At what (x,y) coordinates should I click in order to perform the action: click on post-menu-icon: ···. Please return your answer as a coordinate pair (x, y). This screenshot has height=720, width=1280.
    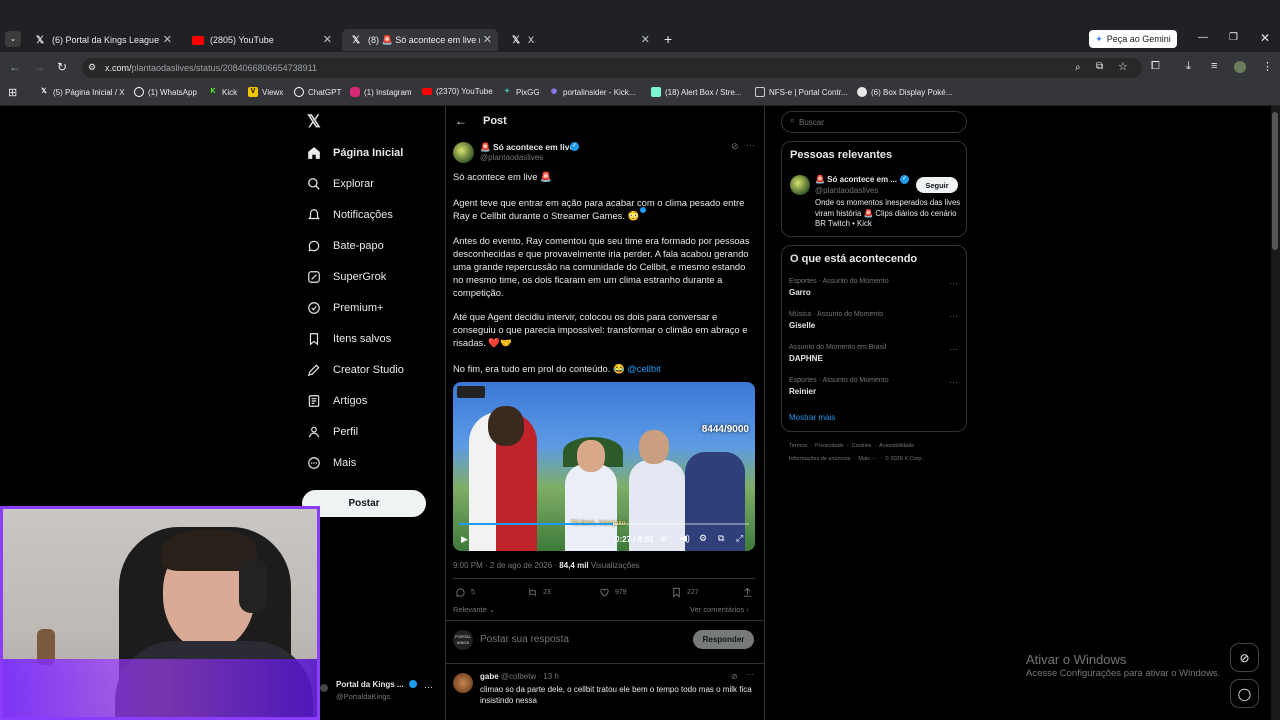
    Looking at the image, I should click on (750, 145).